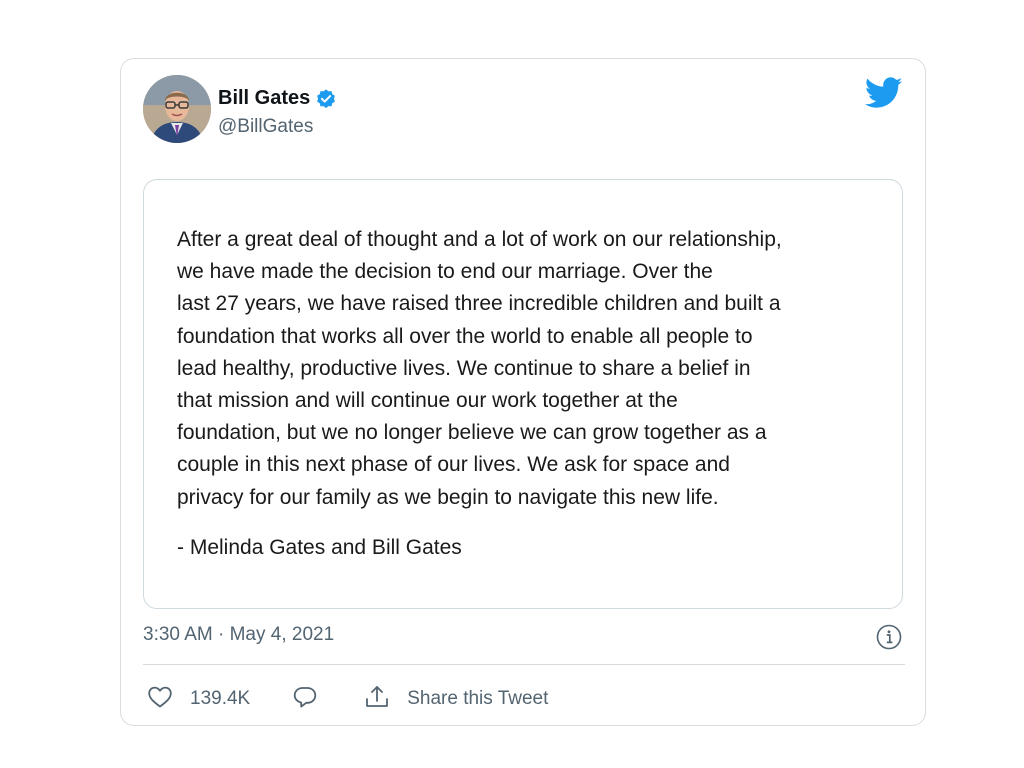 The width and height of the screenshot is (1024, 768). I want to click on info-icon, so click(889, 637).